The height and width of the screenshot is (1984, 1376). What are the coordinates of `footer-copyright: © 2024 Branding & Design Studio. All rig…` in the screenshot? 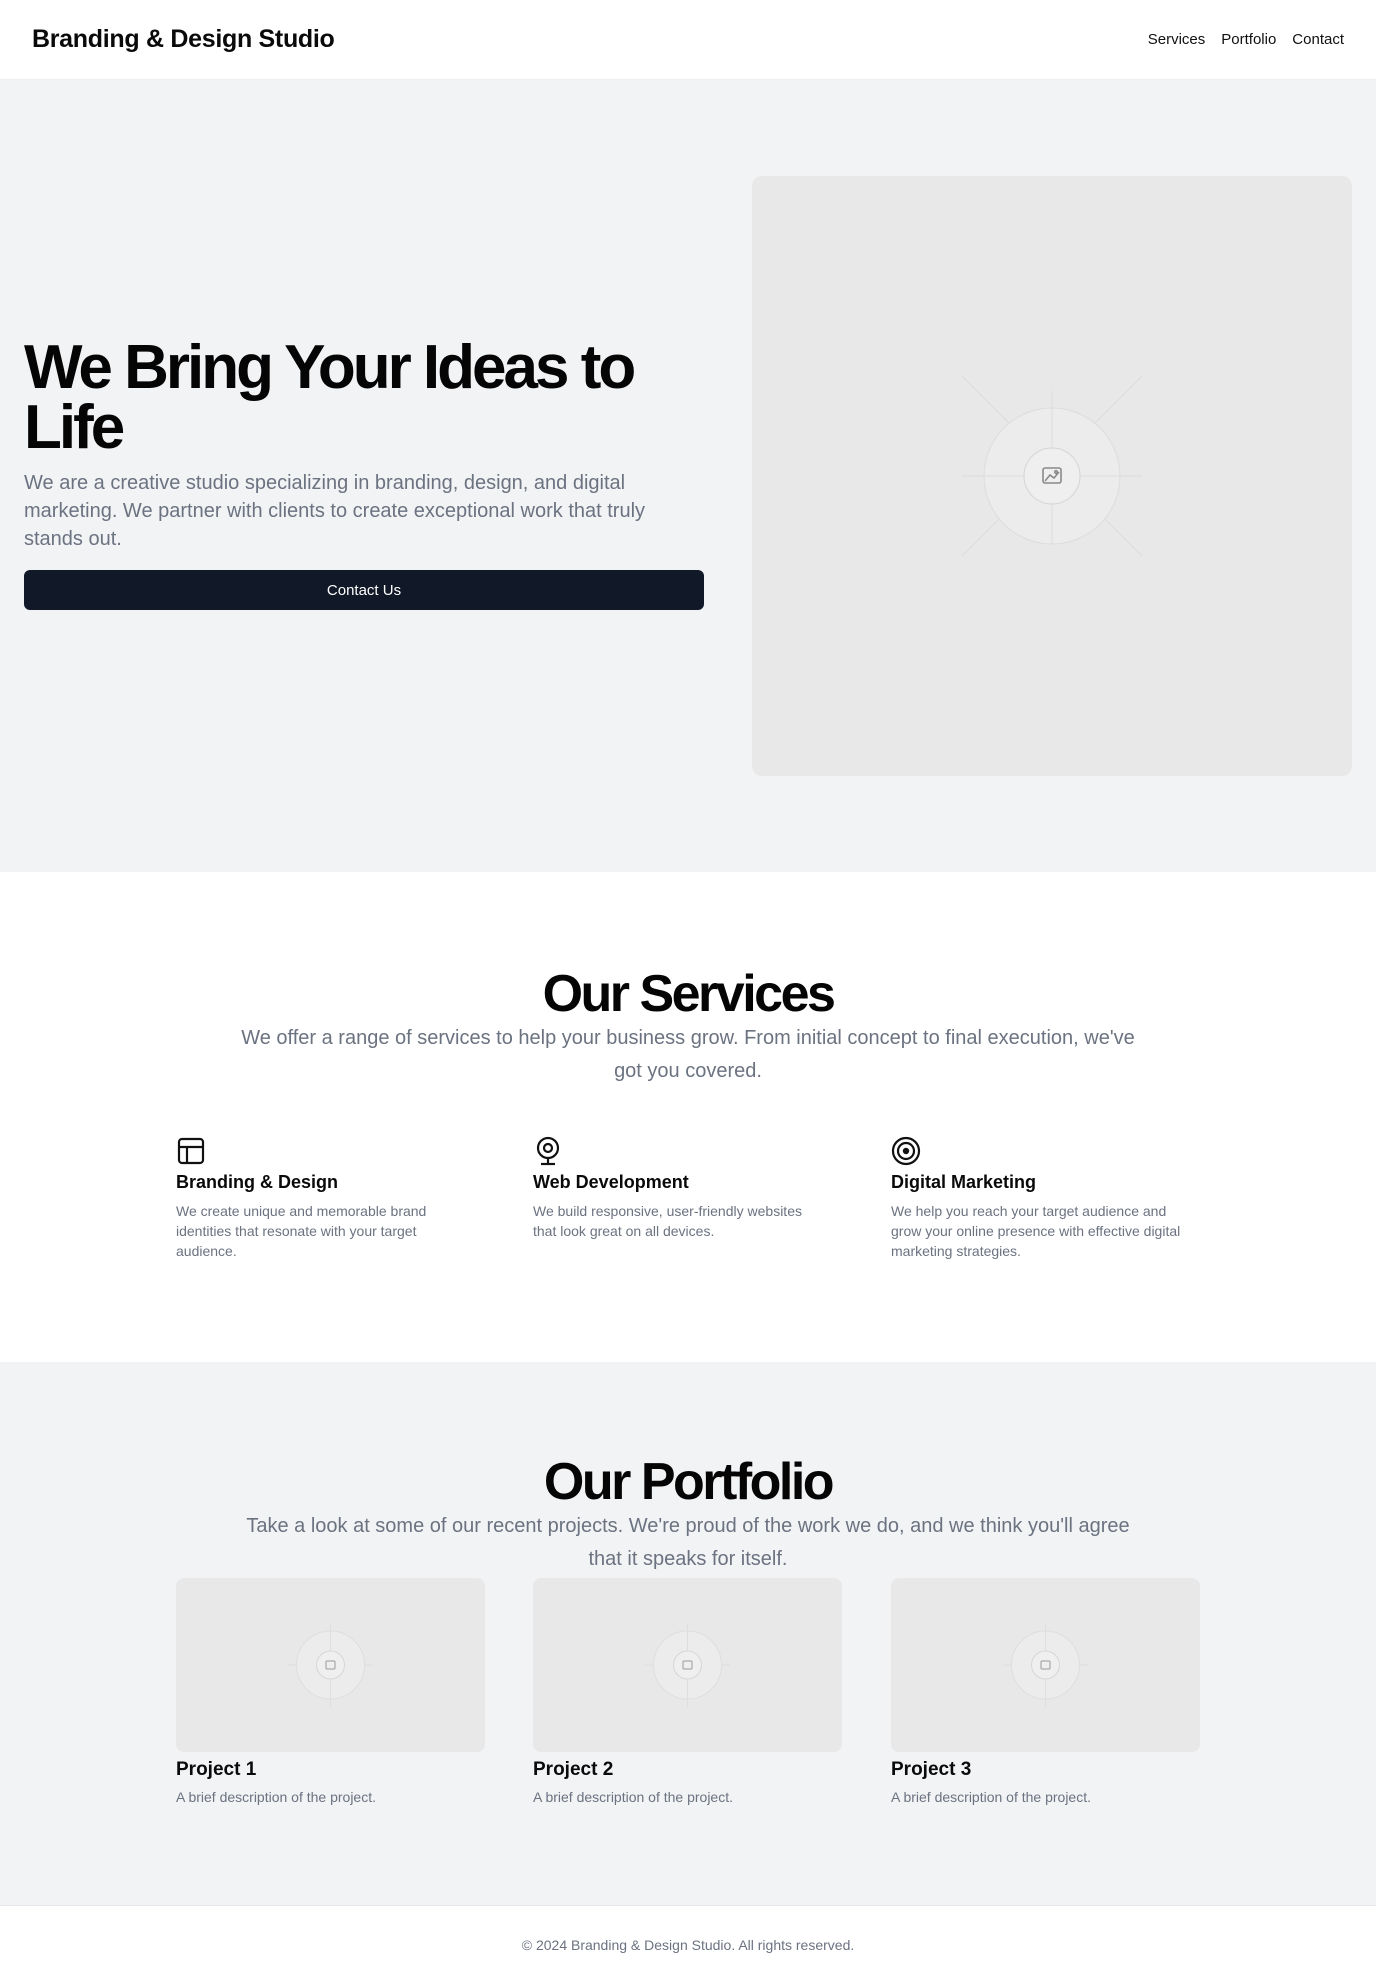 It's located at (688, 1945).